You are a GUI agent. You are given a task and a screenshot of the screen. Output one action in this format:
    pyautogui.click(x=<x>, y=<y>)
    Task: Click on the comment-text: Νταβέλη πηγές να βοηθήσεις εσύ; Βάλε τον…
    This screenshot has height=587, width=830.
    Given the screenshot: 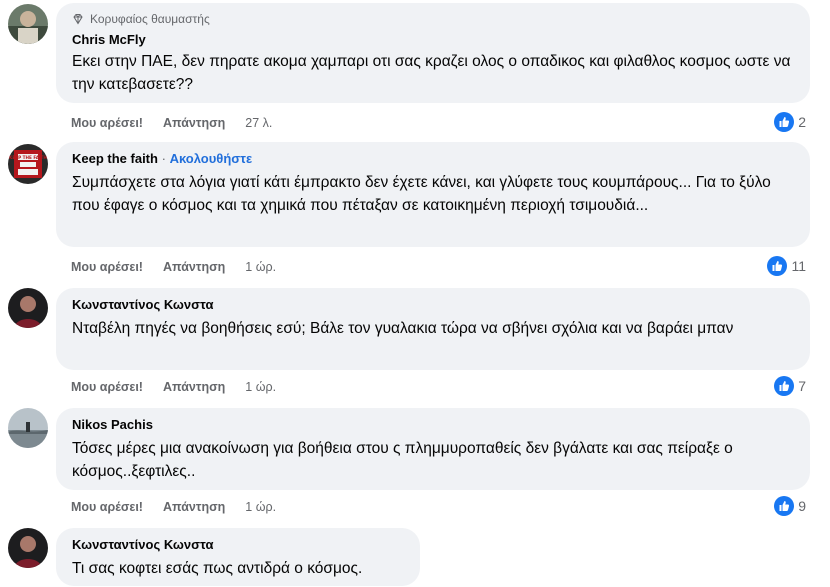 What is the action you would take?
    pyautogui.click(x=403, y=328)
    